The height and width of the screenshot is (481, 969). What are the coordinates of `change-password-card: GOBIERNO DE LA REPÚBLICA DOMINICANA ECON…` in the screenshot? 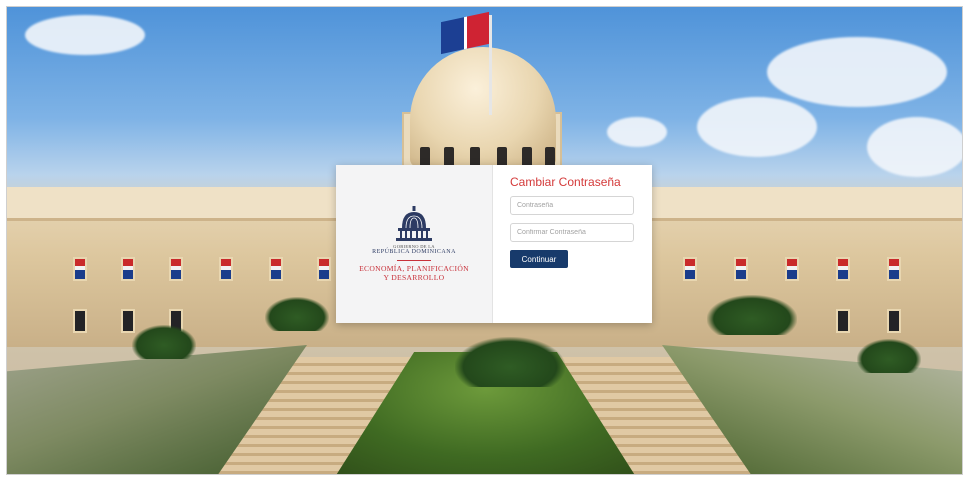 It's located at (494, 244).